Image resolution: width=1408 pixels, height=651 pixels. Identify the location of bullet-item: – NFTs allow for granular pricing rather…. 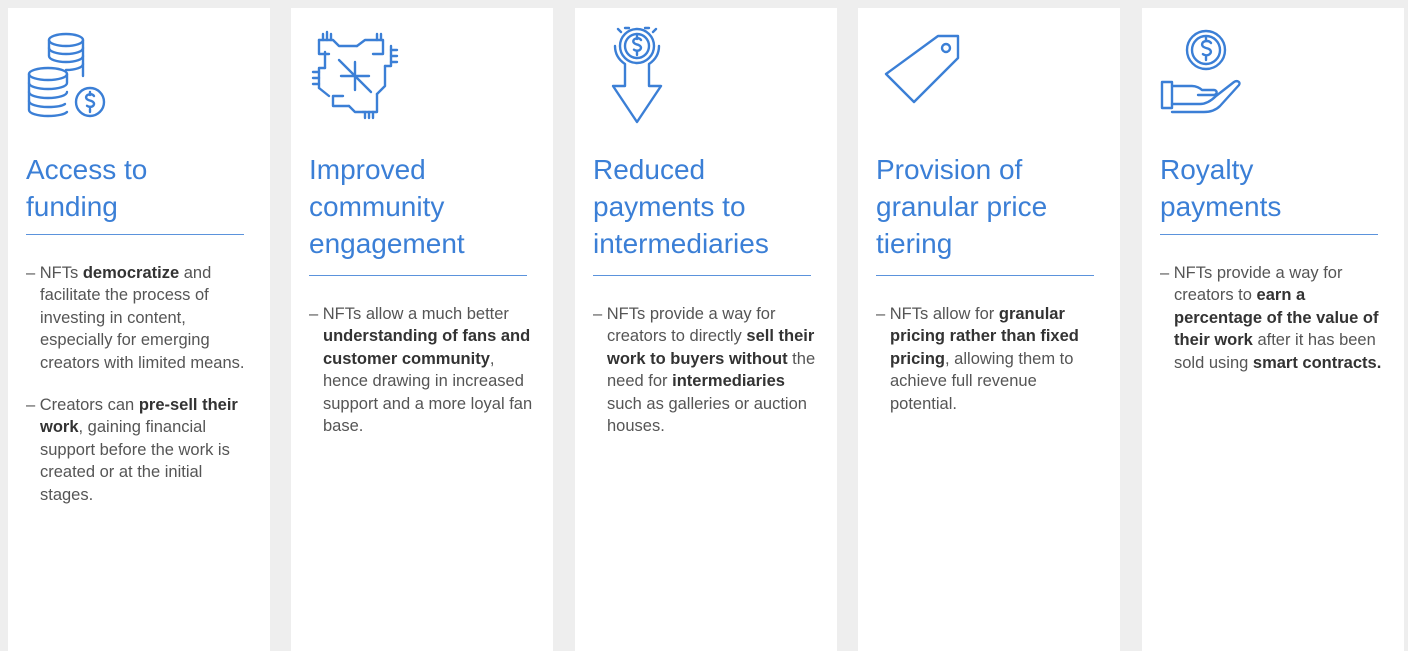
(991, 359).